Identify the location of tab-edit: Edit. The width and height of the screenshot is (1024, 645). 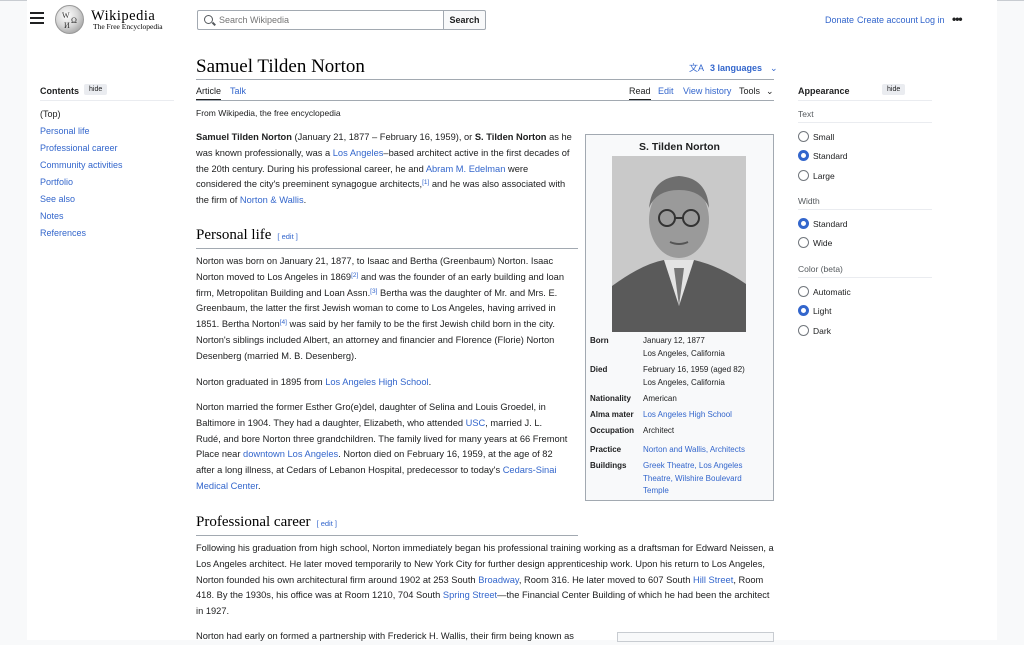
(666, 91).